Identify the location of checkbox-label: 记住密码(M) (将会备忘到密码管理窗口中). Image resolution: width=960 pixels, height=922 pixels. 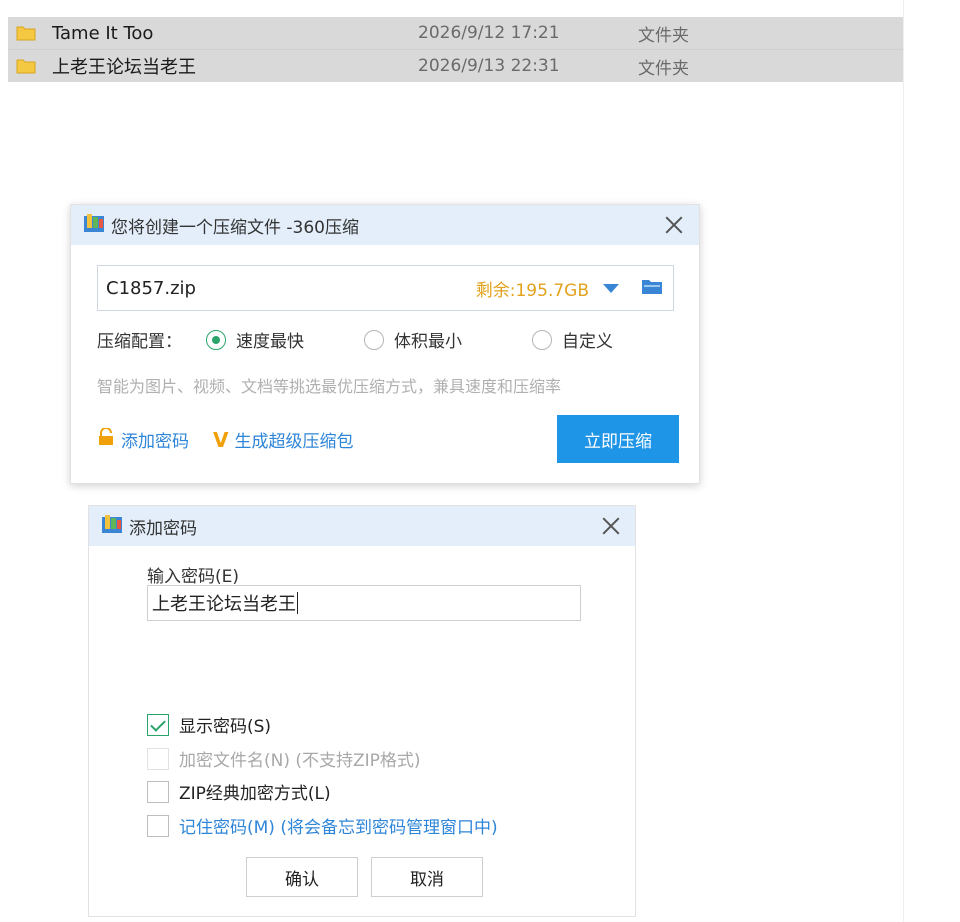
(338, 828).